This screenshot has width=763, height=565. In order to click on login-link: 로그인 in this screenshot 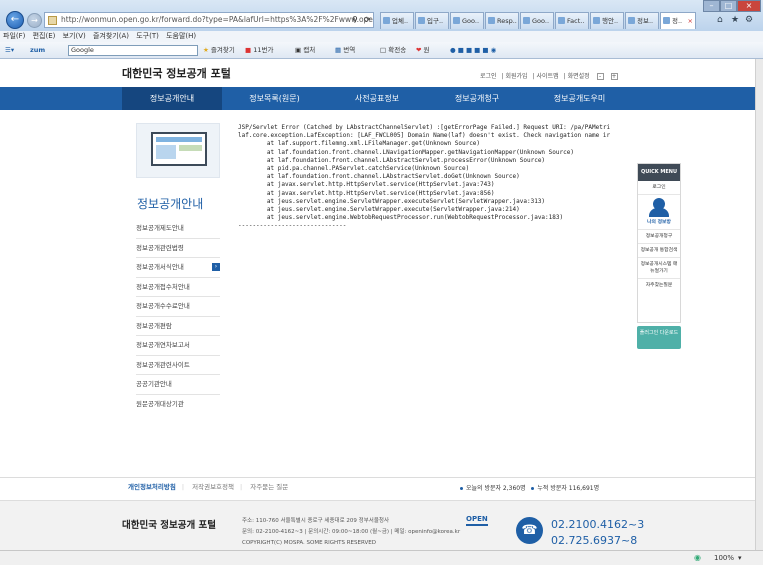, I will do `click(488, 76)`.